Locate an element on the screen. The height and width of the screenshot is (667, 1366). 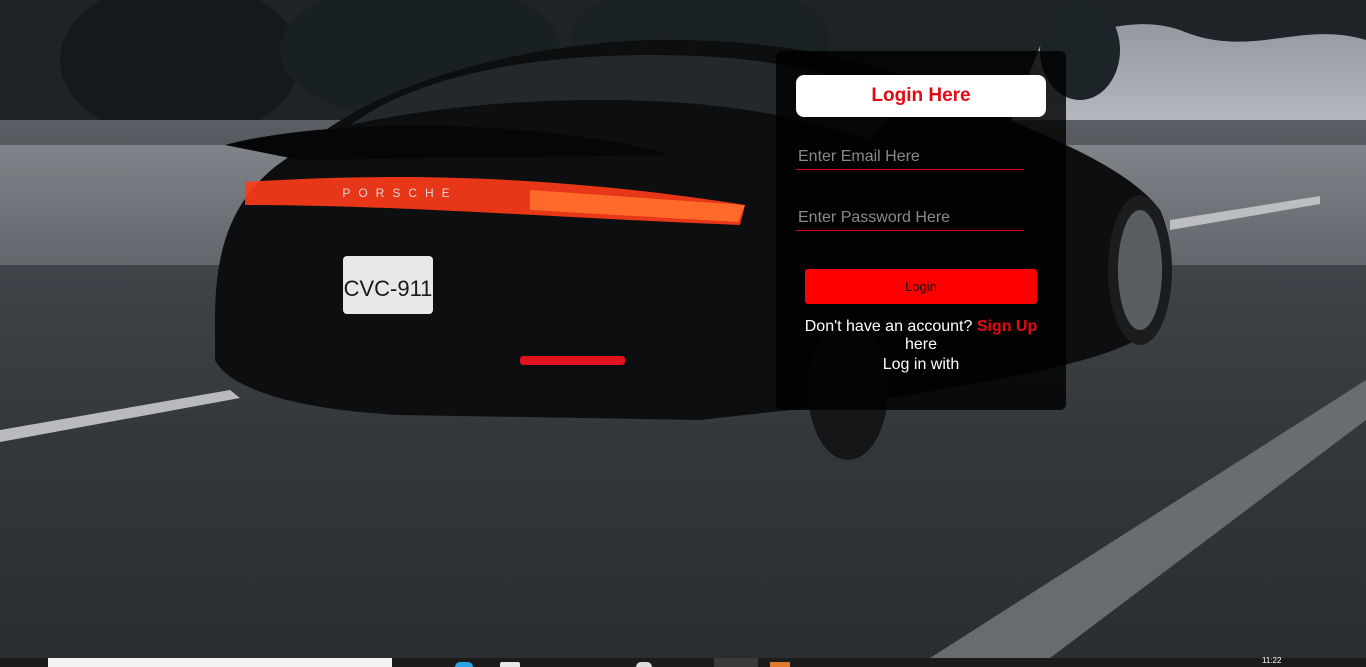
taskbar: 11:22 is located at coordinates (683, 661).